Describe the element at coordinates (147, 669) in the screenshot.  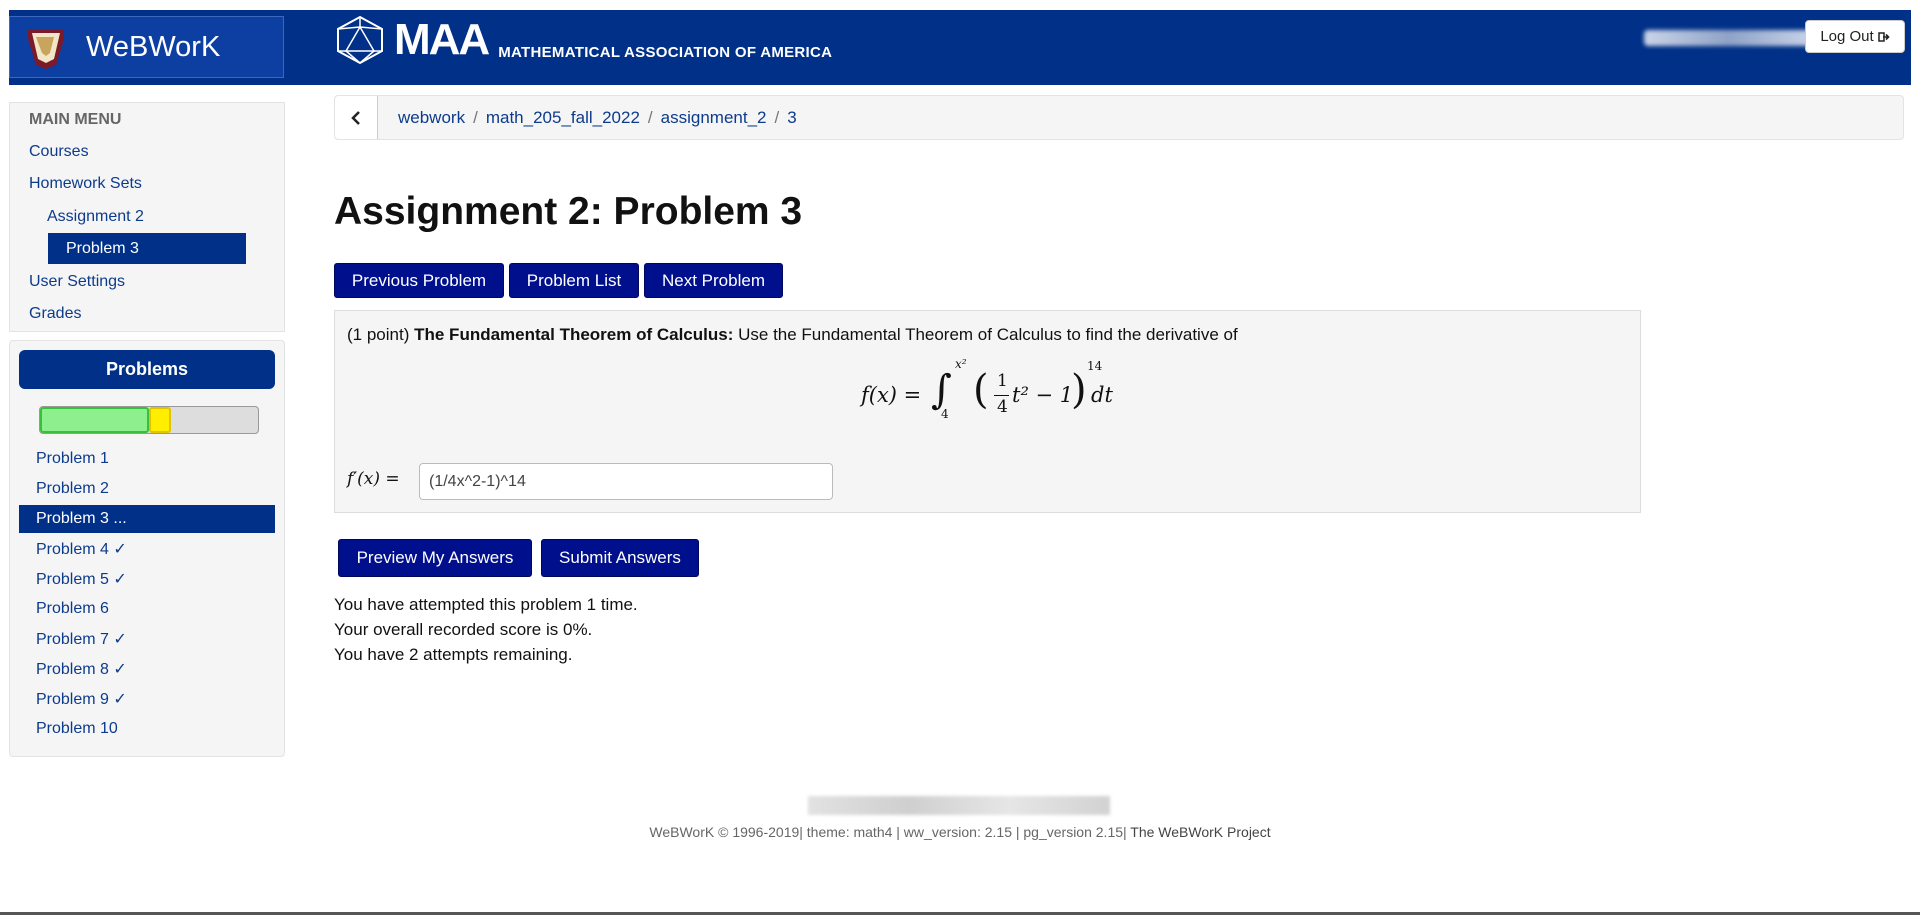
I see `problem-list-item: Problem 8 ✓` at that location.